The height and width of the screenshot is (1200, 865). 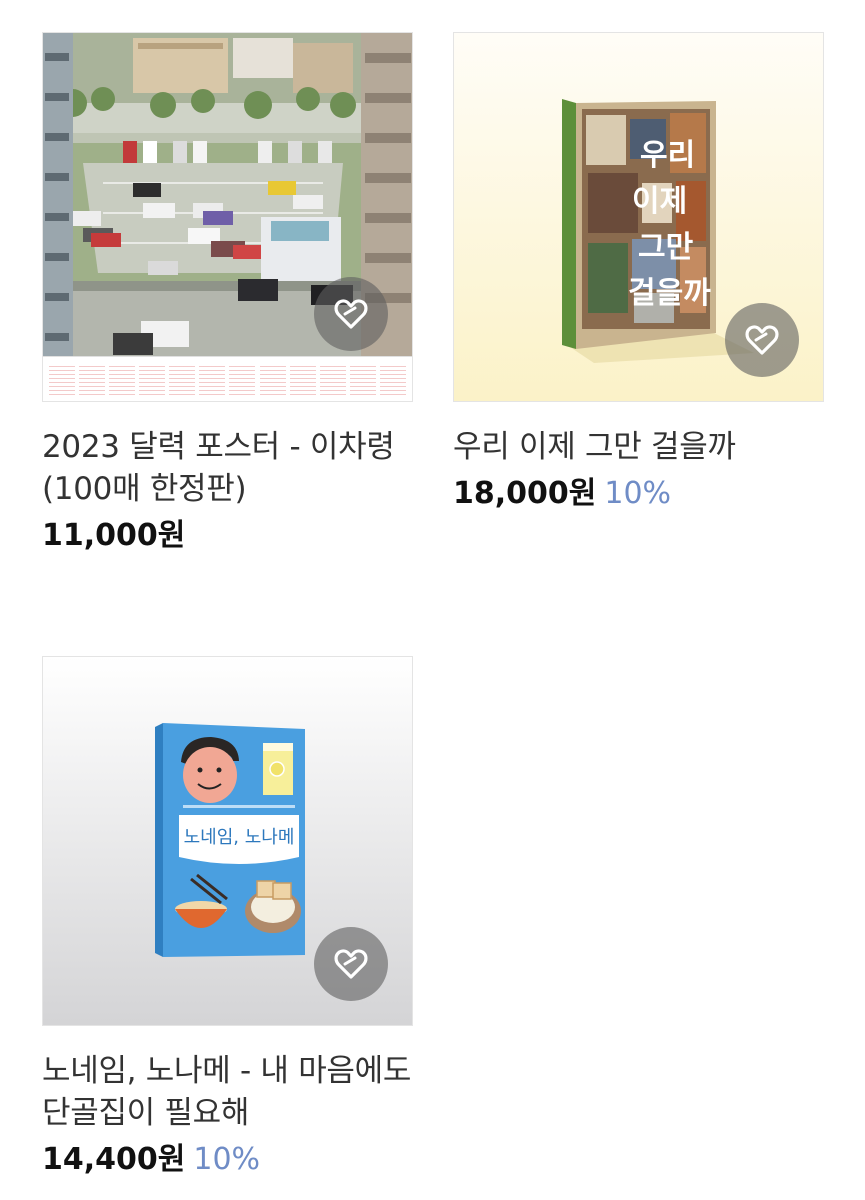 I want to click on product-thumbnail, so click(x=227, y=217).